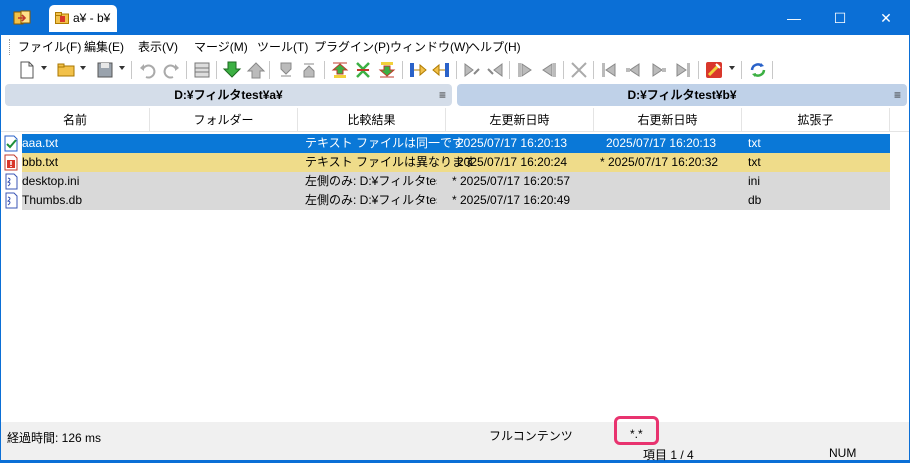 Image resolution: width=910 pixels, height=463 pixels. I want to click on right-path-text: D:¥フィルタtest¥b¥, so click(682, 95).